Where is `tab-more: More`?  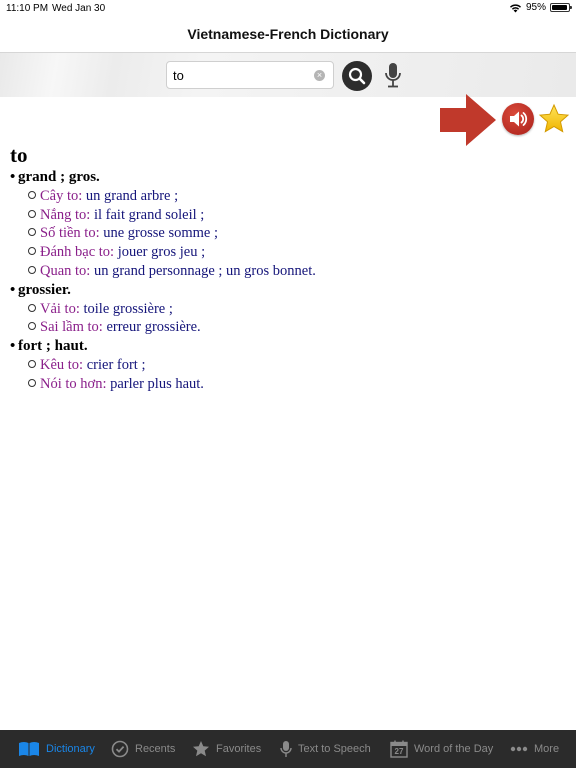
tab-more: More is located at coordinates (534, 749).